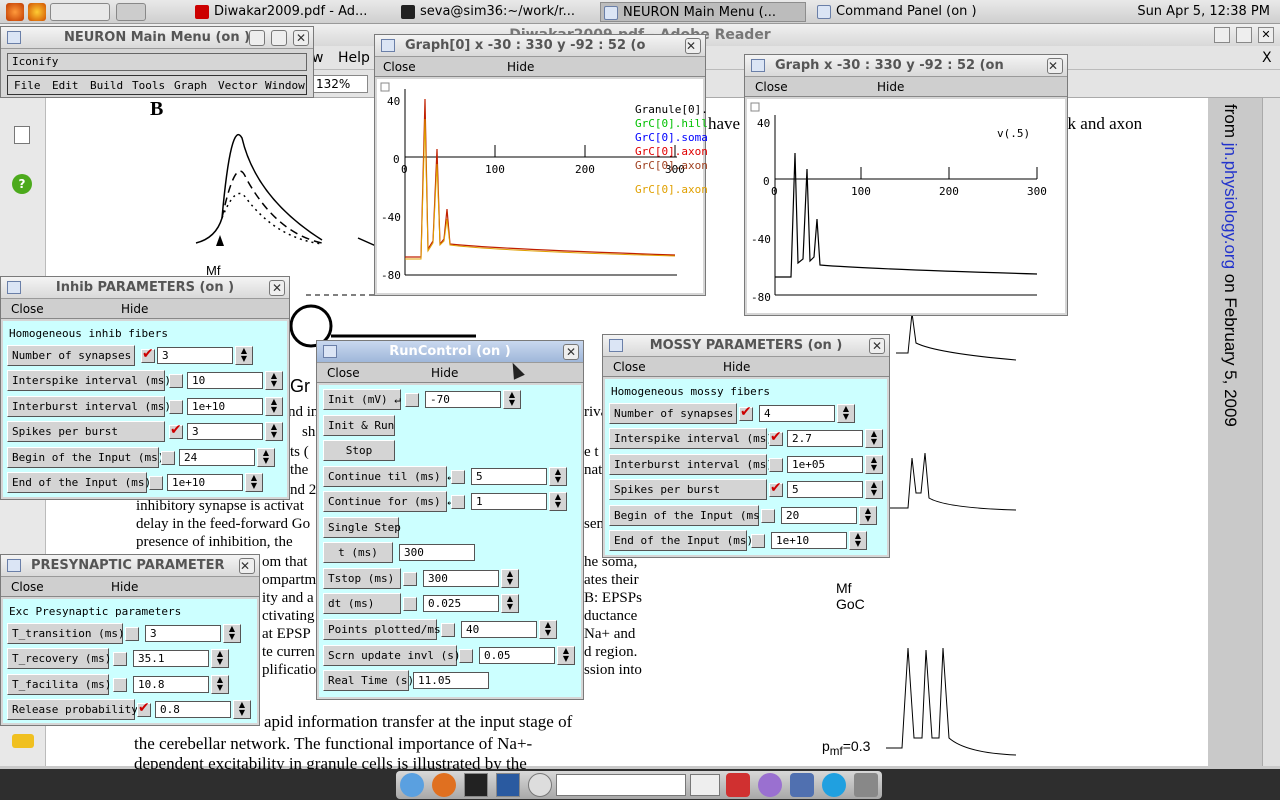 This screenshot has width=1280, height=800. I want to click on dt-button: dt (ms), so click(362, 603).